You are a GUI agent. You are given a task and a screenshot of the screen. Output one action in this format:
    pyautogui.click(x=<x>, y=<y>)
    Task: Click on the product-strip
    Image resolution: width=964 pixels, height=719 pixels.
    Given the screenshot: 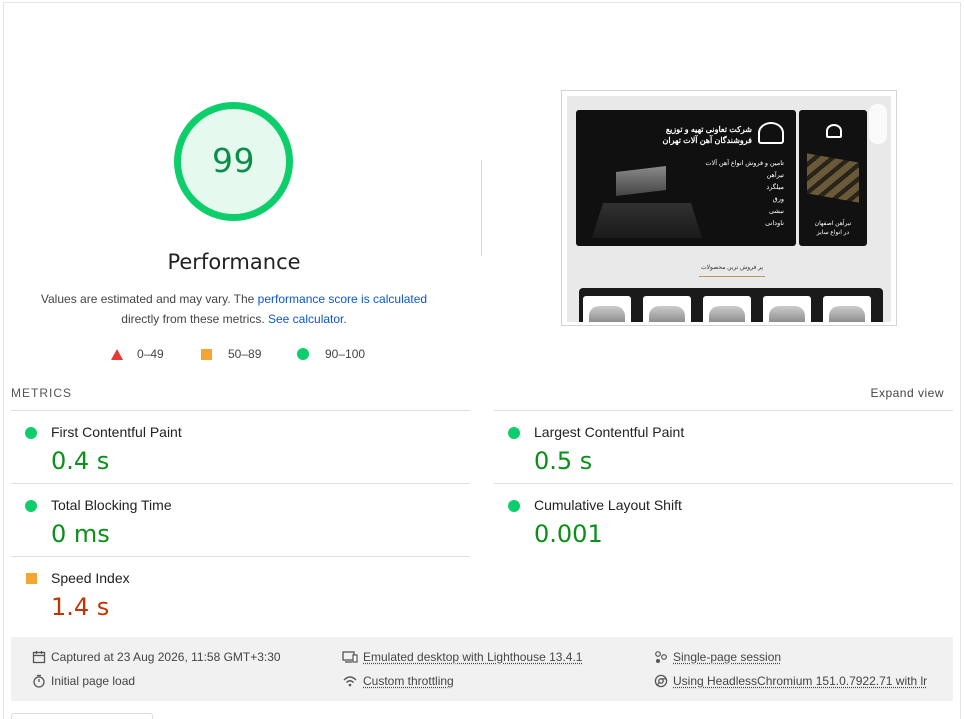 What is the action you would take?
    pyautogui.click(x=731, y=305)
    